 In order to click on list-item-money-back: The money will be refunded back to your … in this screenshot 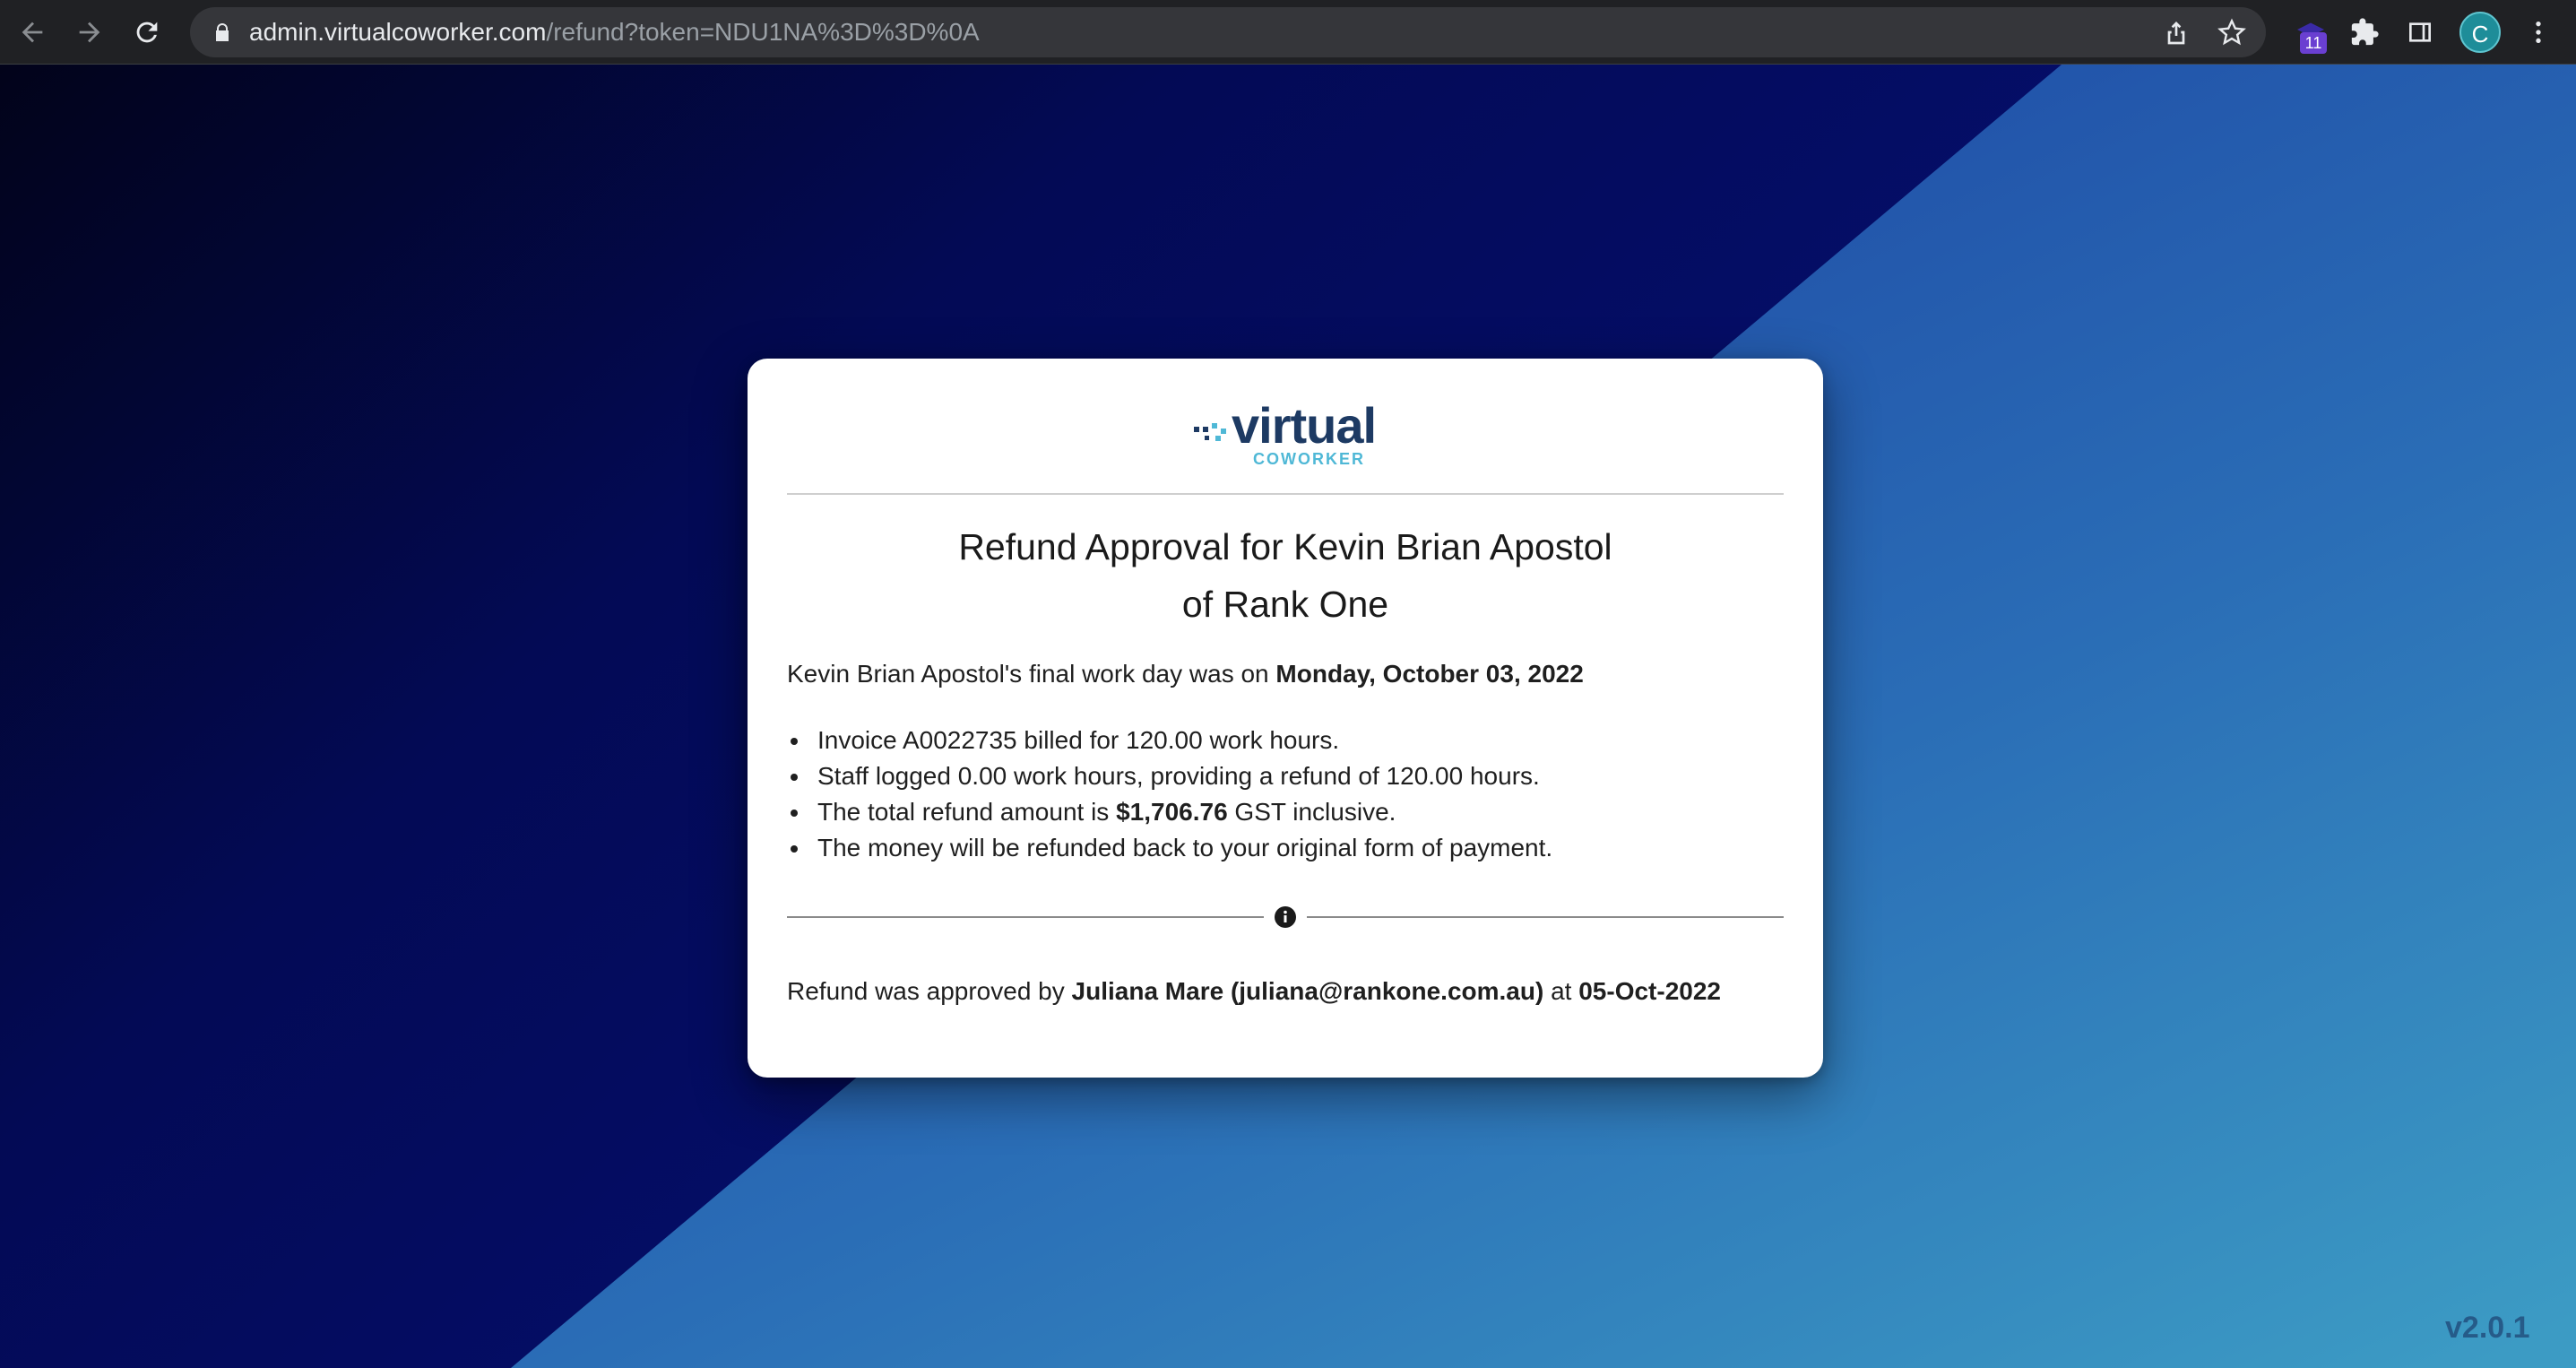, I will do `click(1289, 848)`.